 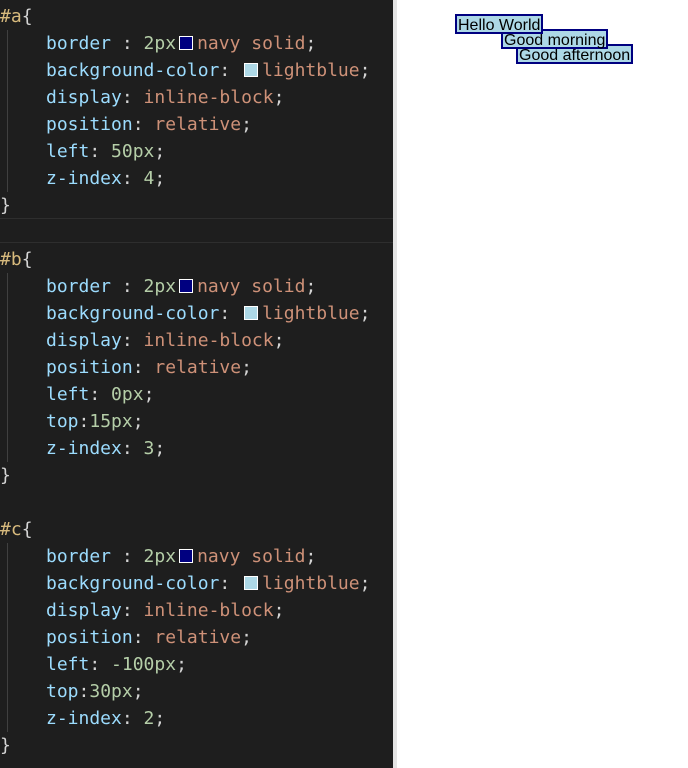 What do you see at coordinates (11, 259) in the screenshot?
I see `rule-b-selector: #b` at bounding box center [11, 259].